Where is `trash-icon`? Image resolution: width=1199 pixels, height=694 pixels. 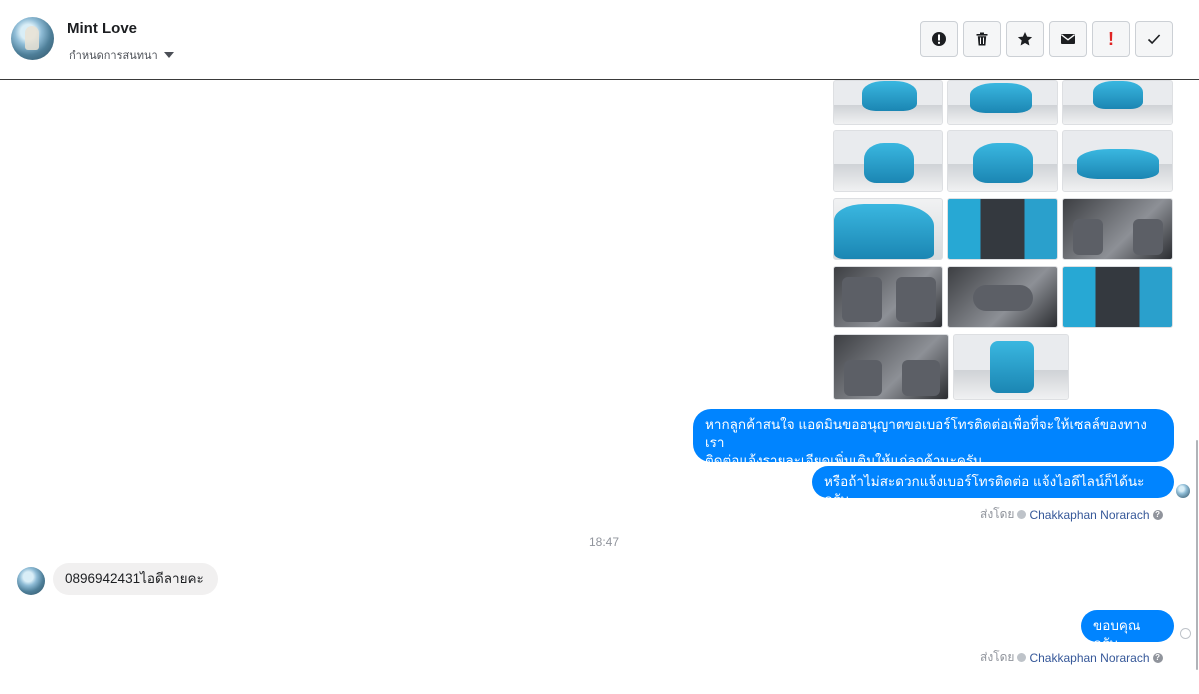
trash-icon is located at coordinates (982, 39).